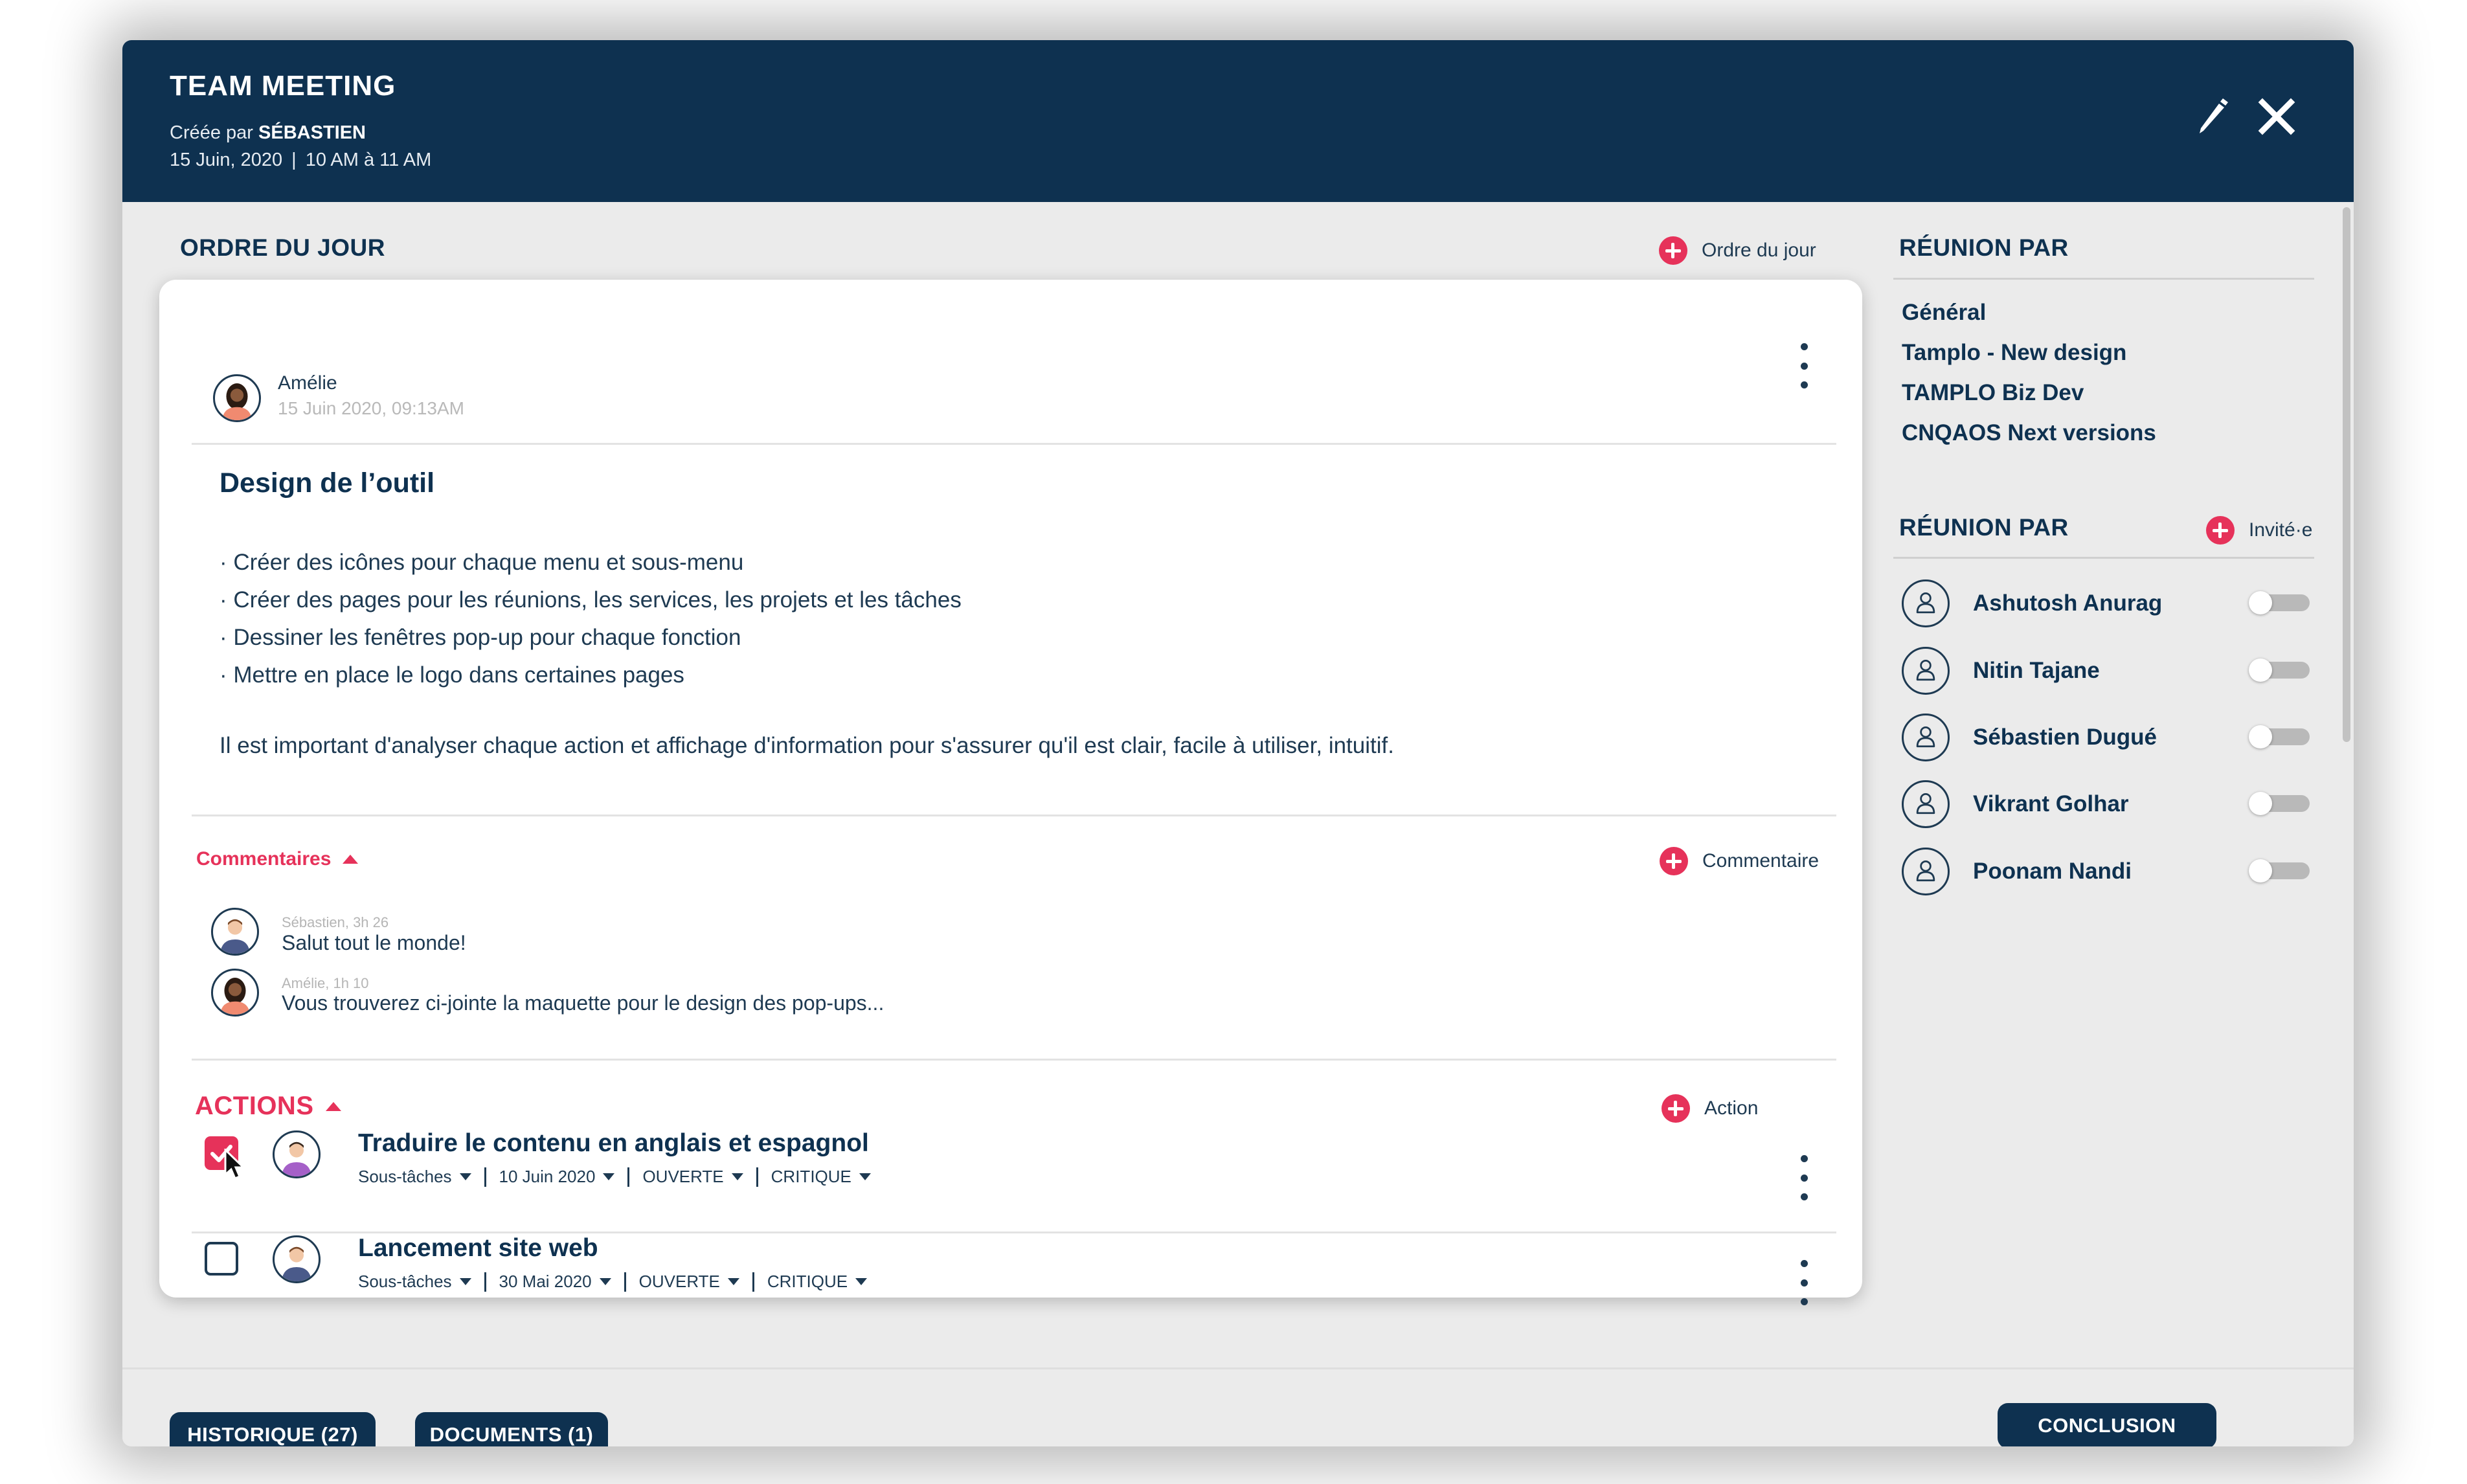 The width and height of the screenshot is (2467, 1484). I want to click on close-button, so click(2276, 116).